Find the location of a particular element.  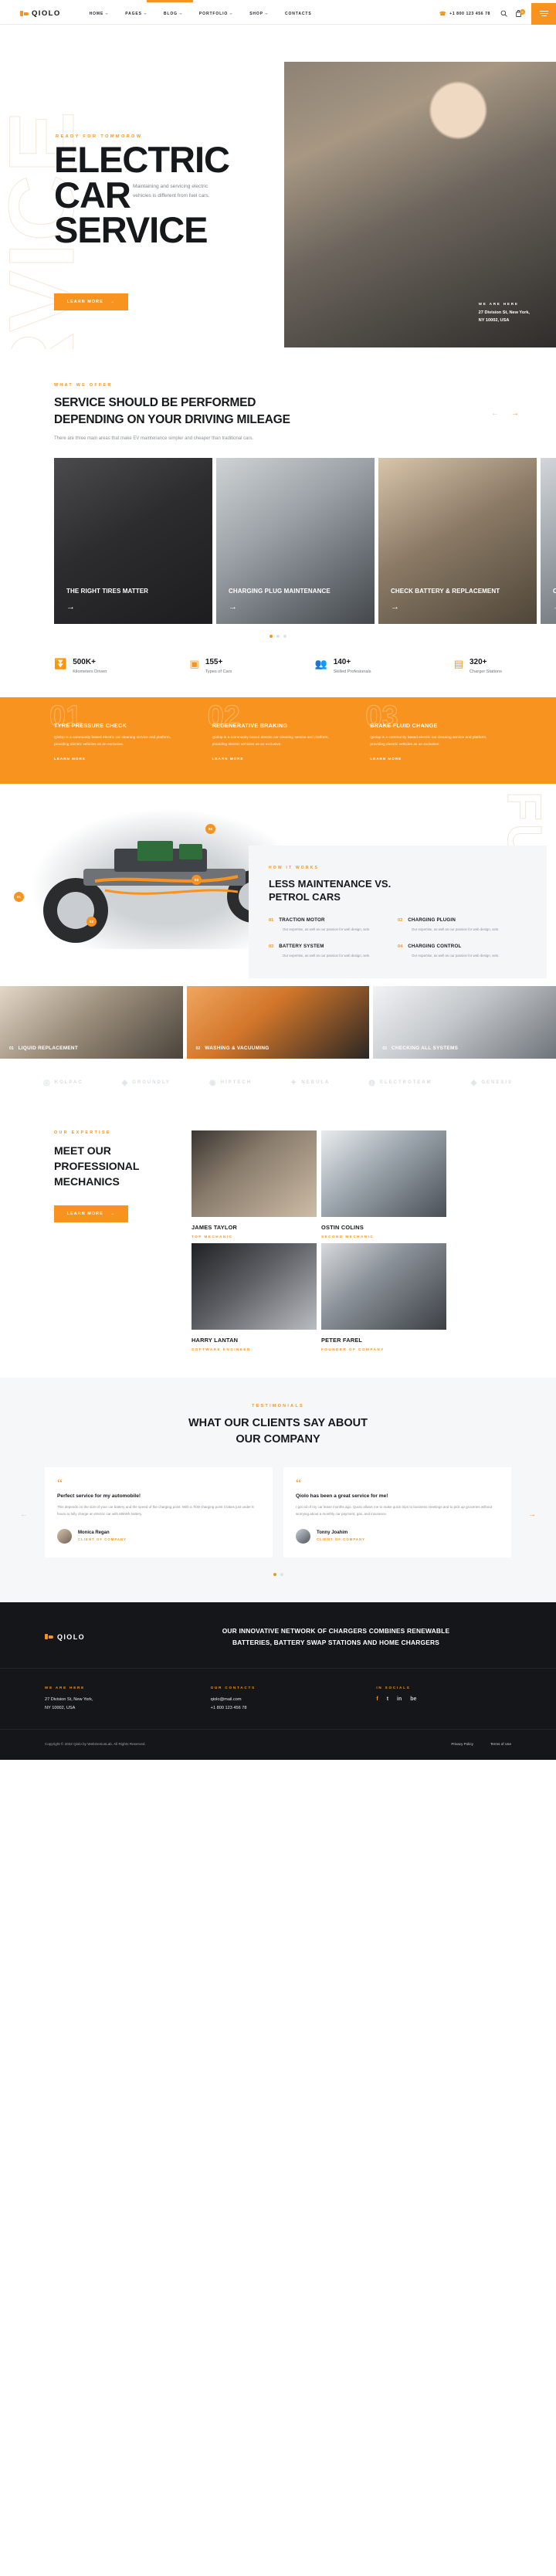

stat-item: ▤ 320+ Charger Stations is located at coordinates (478, 666).